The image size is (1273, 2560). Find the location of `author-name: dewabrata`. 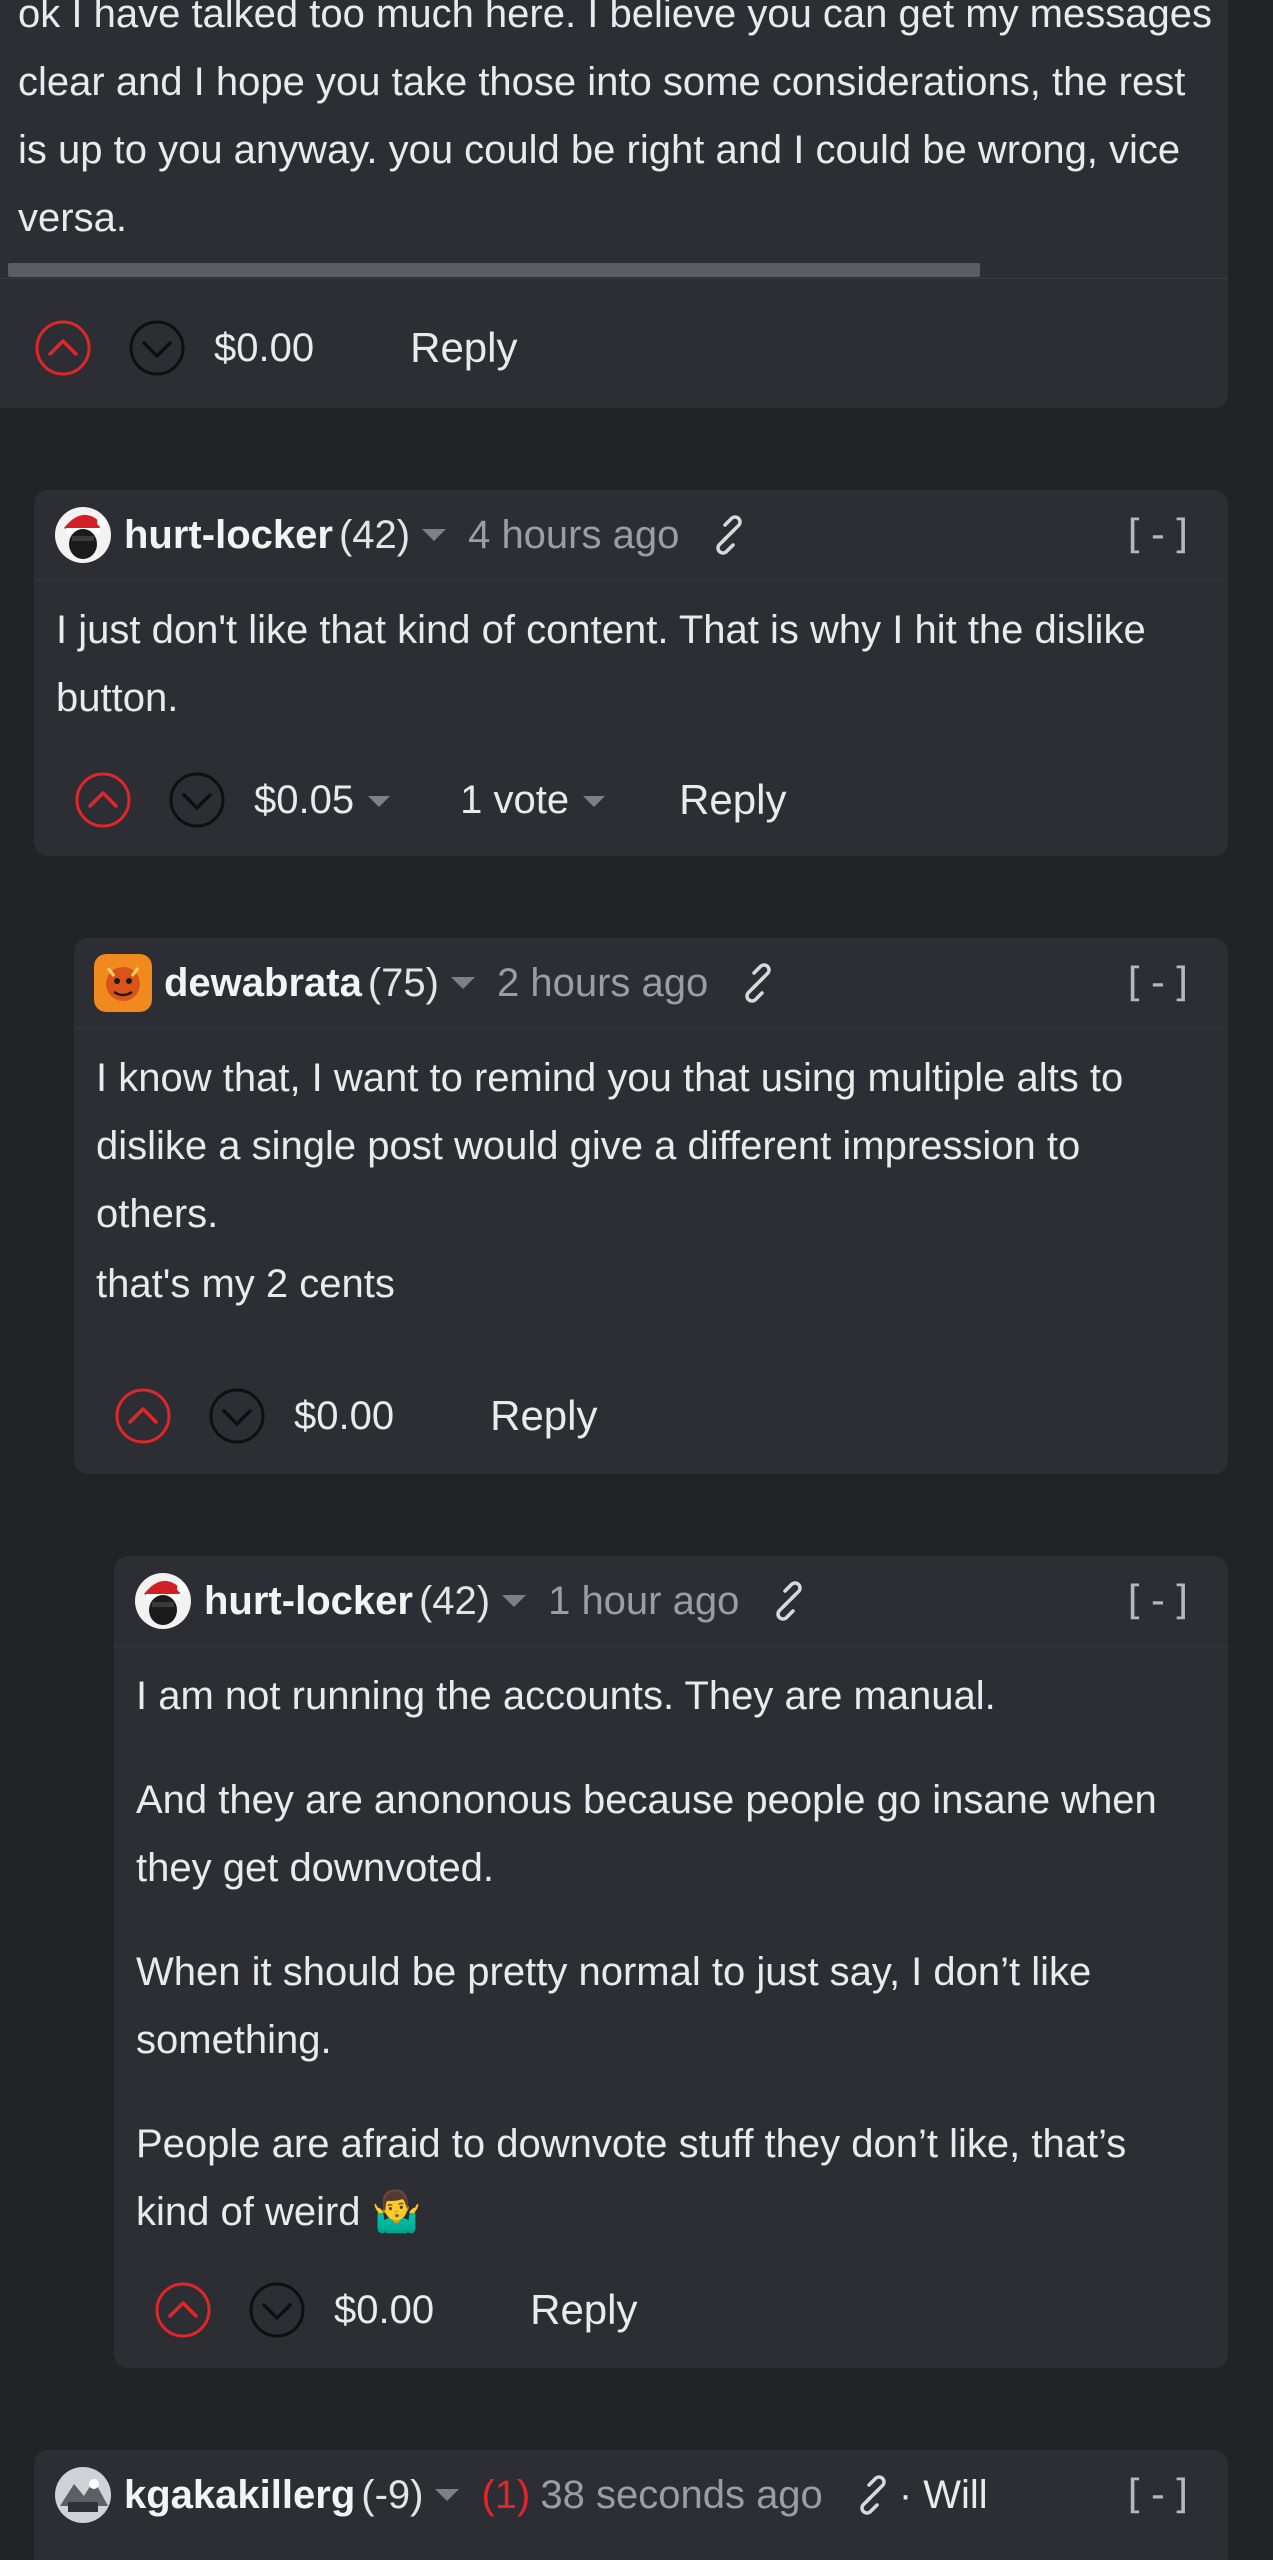

author-name: dewabrata is located at coordinates (263, 983).